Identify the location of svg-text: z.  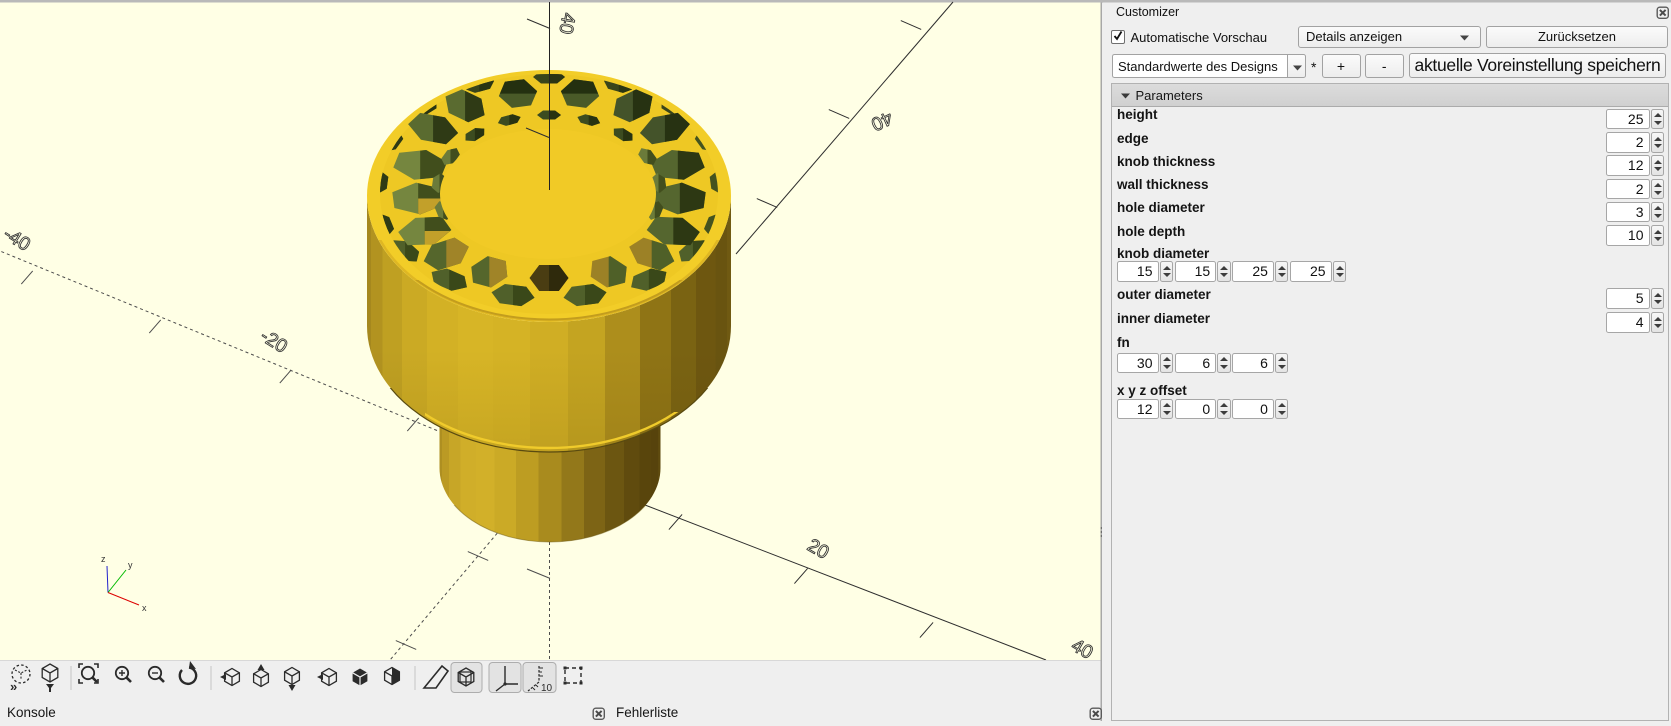
(103, 559).